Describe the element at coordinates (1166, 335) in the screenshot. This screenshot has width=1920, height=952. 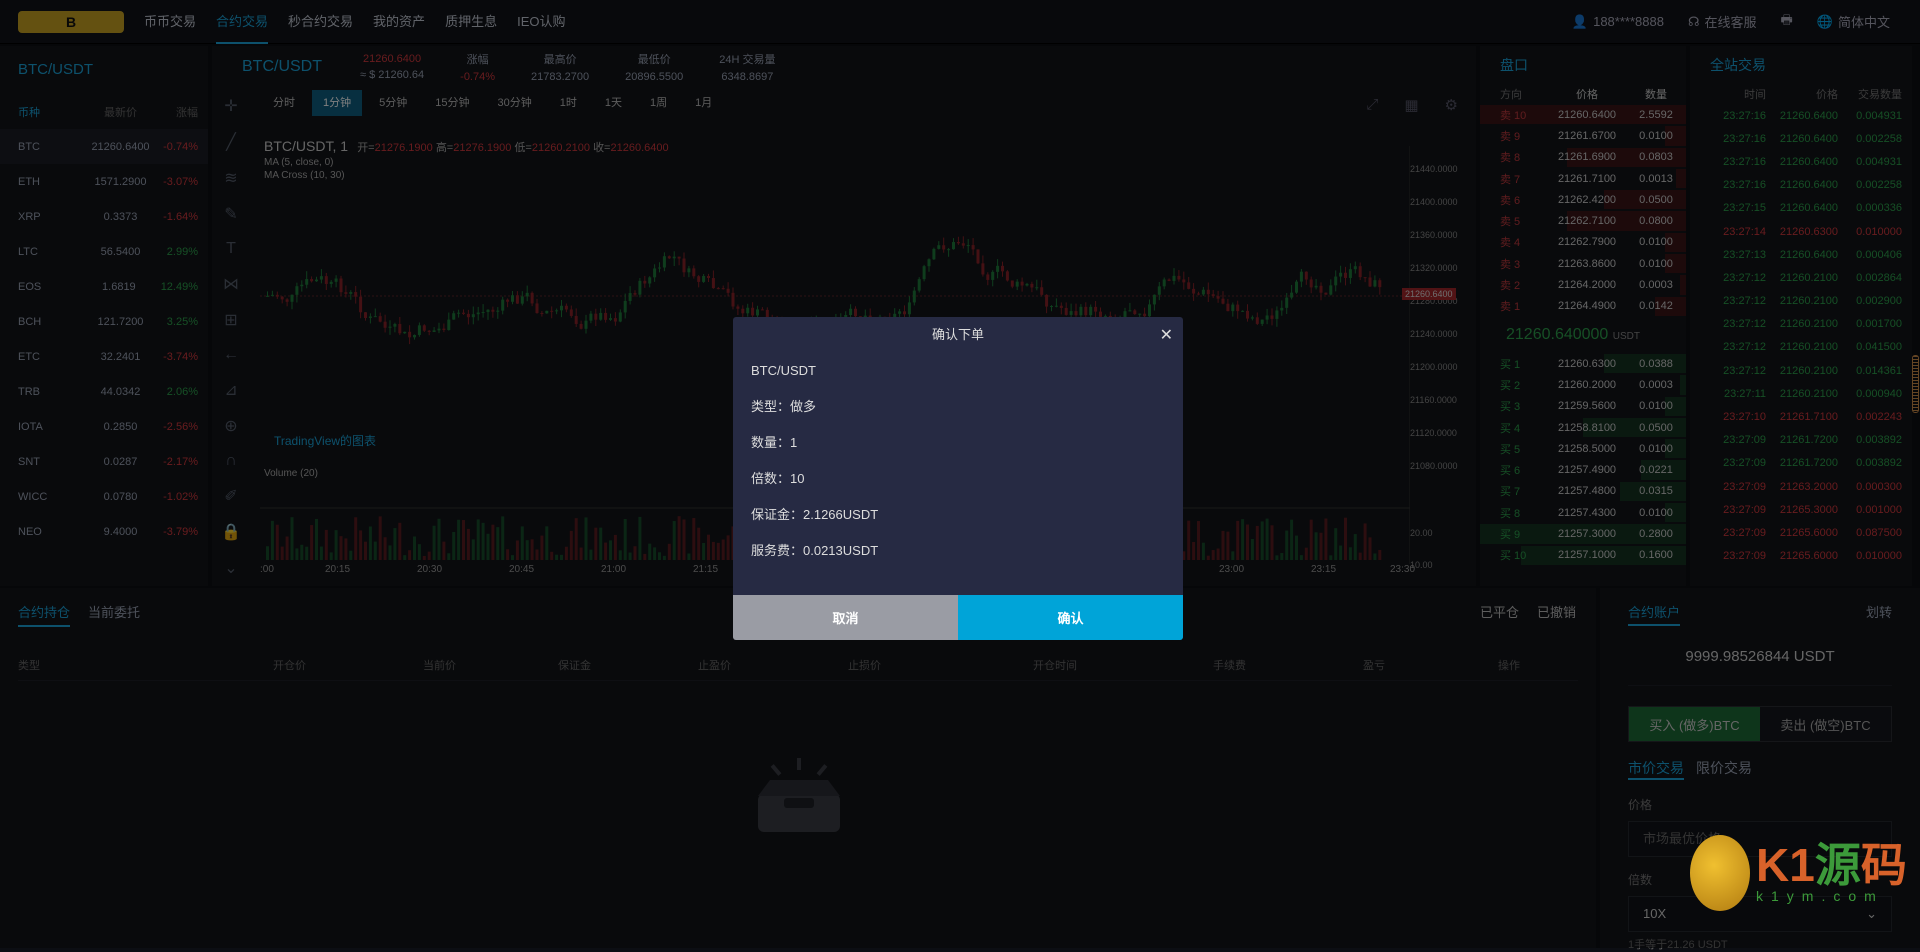
I see `close-icon: ✕` at that location.